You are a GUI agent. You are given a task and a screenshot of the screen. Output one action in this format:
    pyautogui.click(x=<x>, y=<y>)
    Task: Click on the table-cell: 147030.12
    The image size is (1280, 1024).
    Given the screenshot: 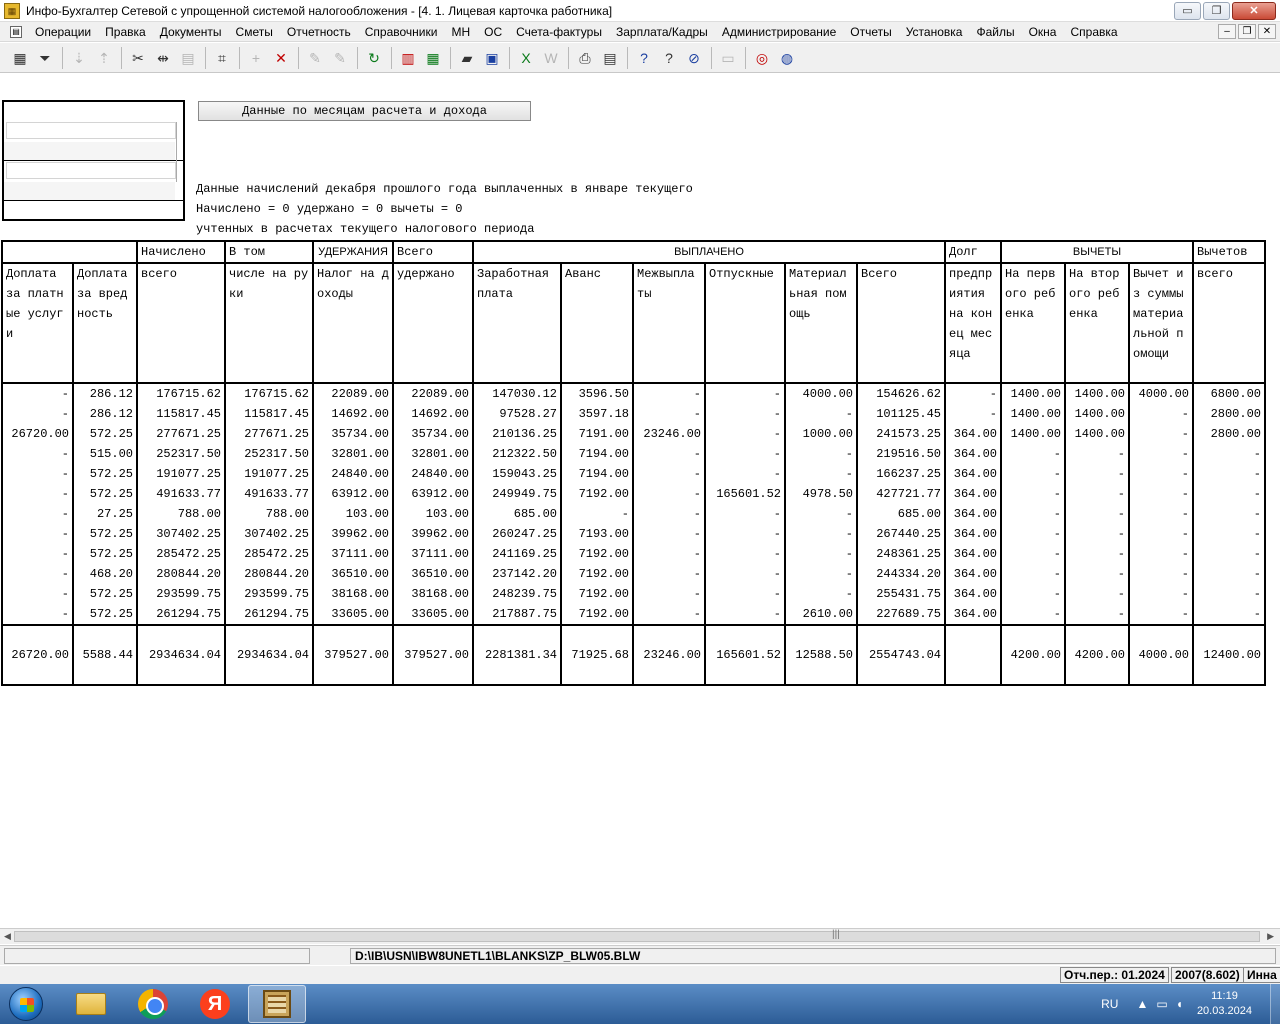 What is the action you would take?
    pyautogui.click(x=517, y=393)
    